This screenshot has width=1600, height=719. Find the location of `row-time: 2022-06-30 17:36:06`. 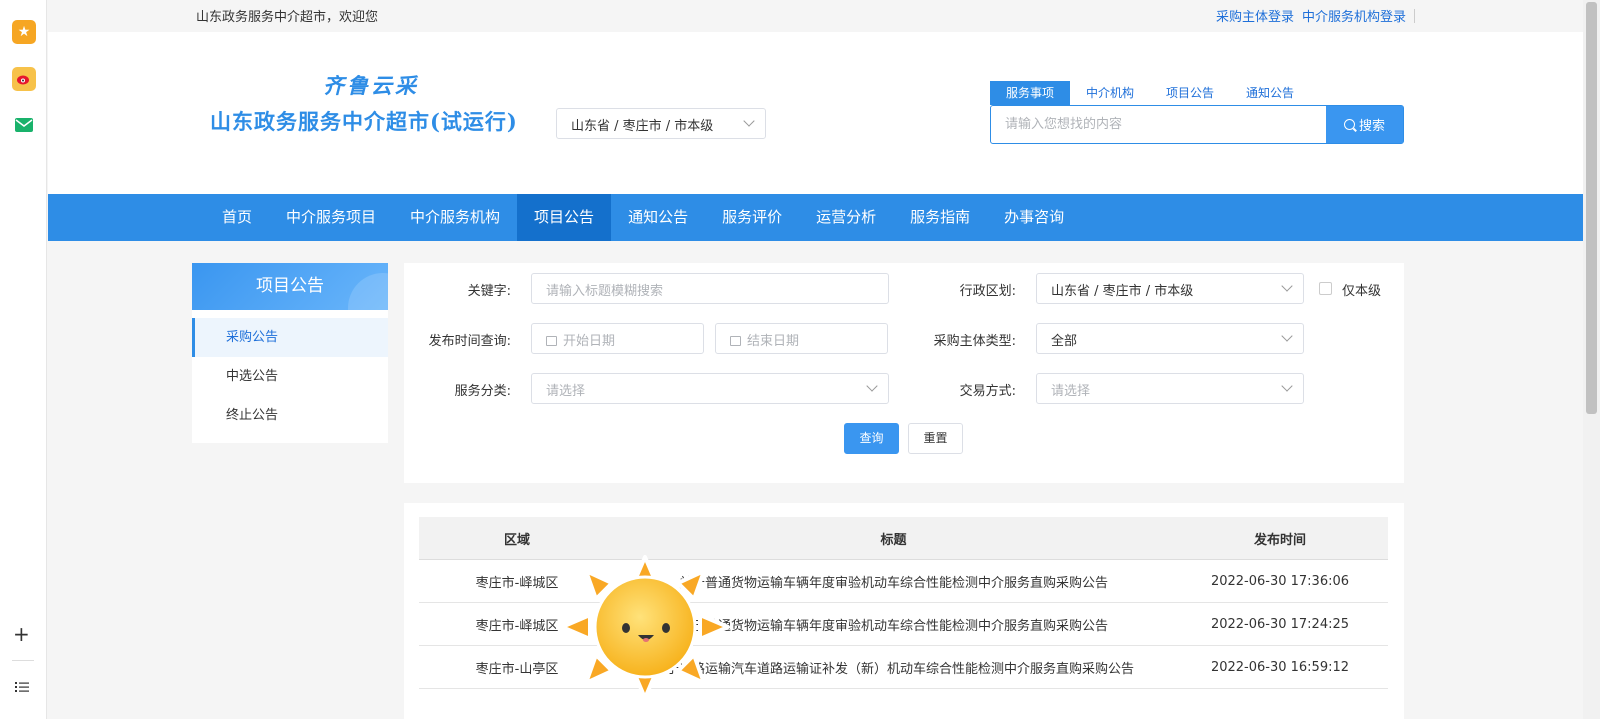

row-time: 2022-06-30 17:36:06 is located at coordinates (1280, 581).